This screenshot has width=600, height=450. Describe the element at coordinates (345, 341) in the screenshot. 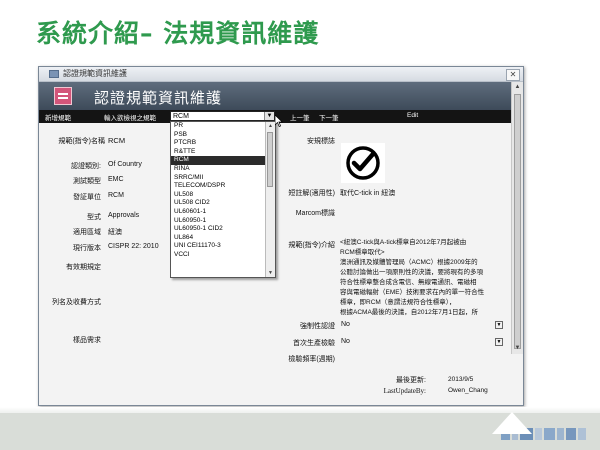

I see `first-production-value: No` at that location.